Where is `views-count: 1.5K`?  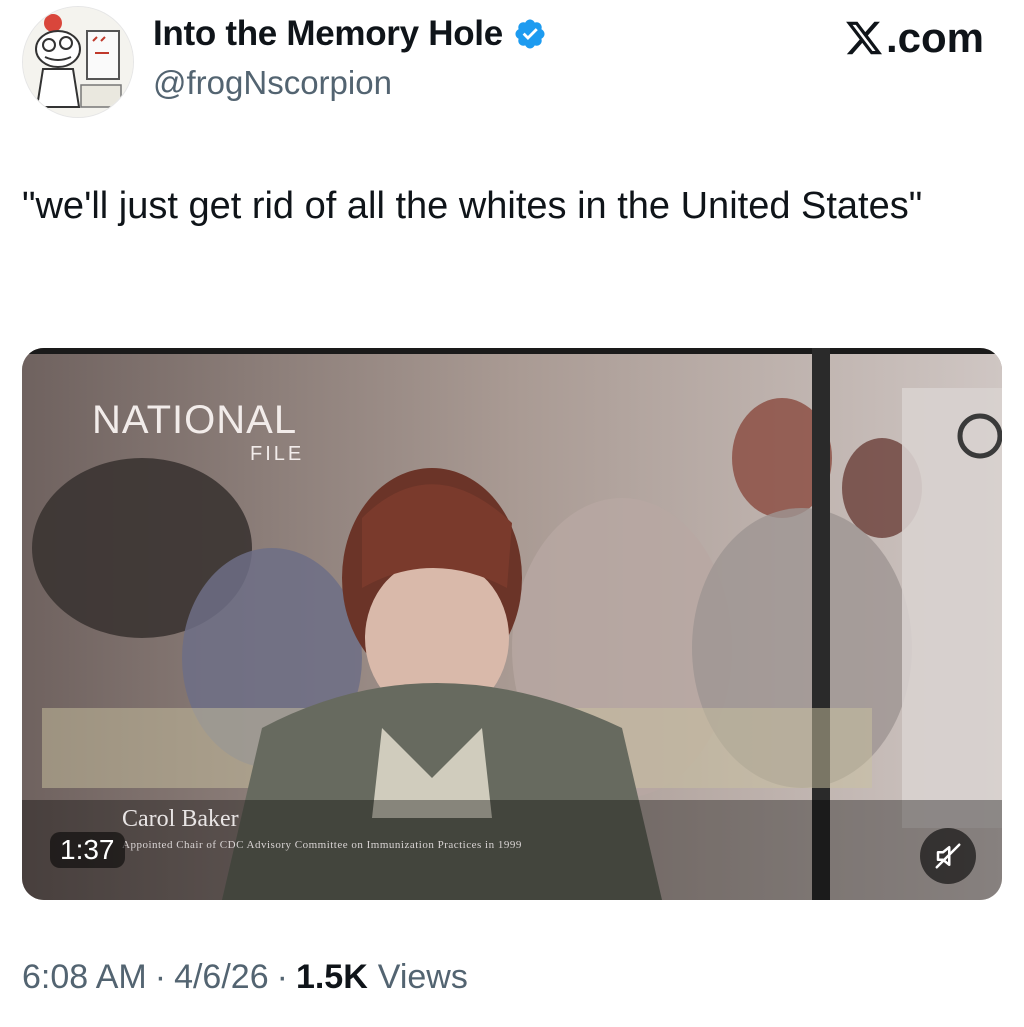
views-count: 1.5K is located at coordinates (332, 977).